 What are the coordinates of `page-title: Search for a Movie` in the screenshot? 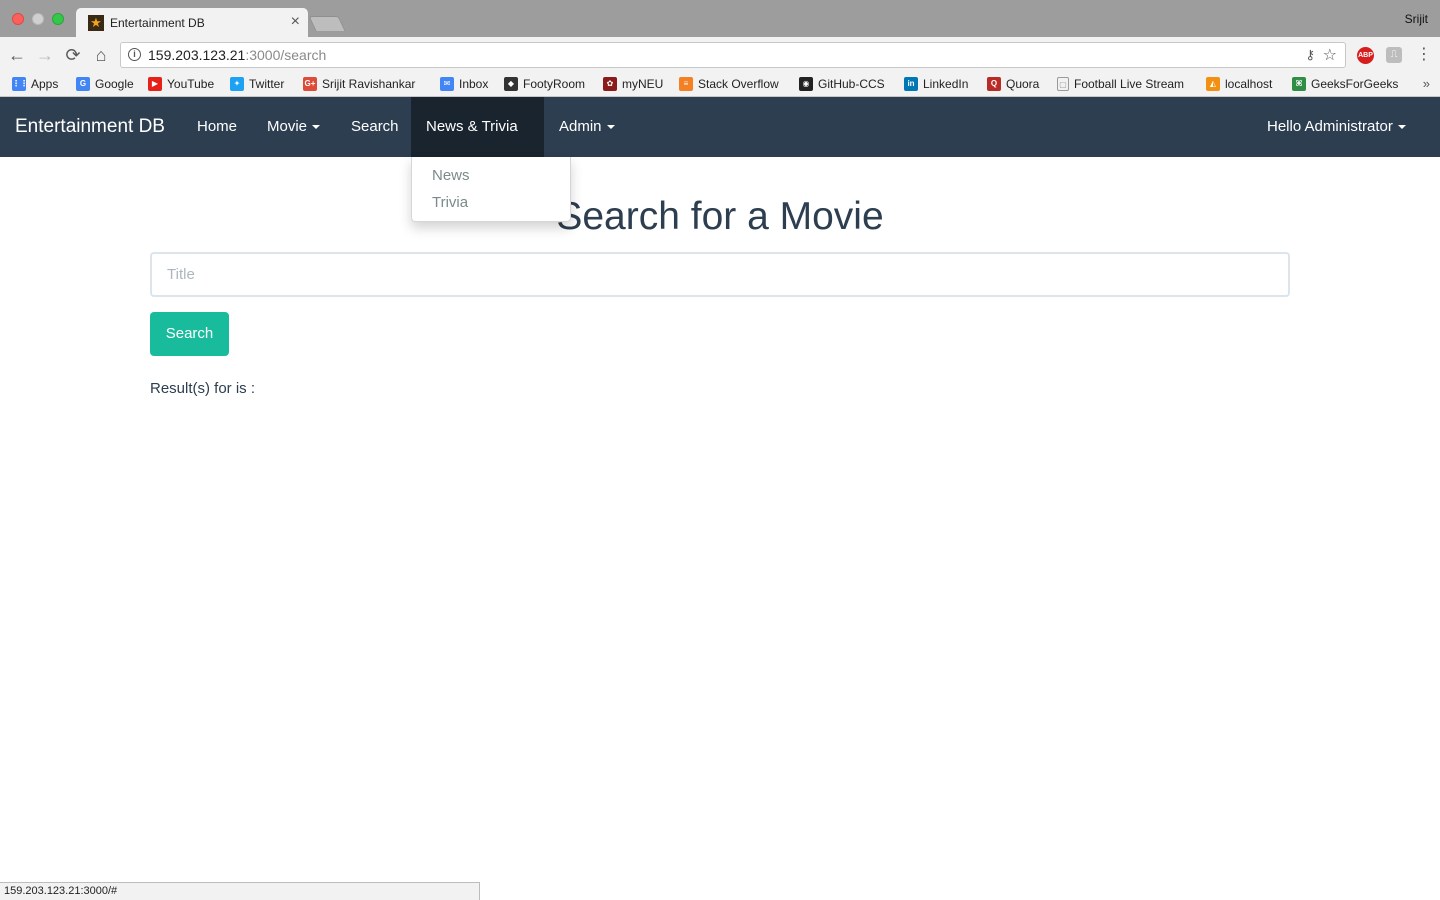 It's located at (720, 216).